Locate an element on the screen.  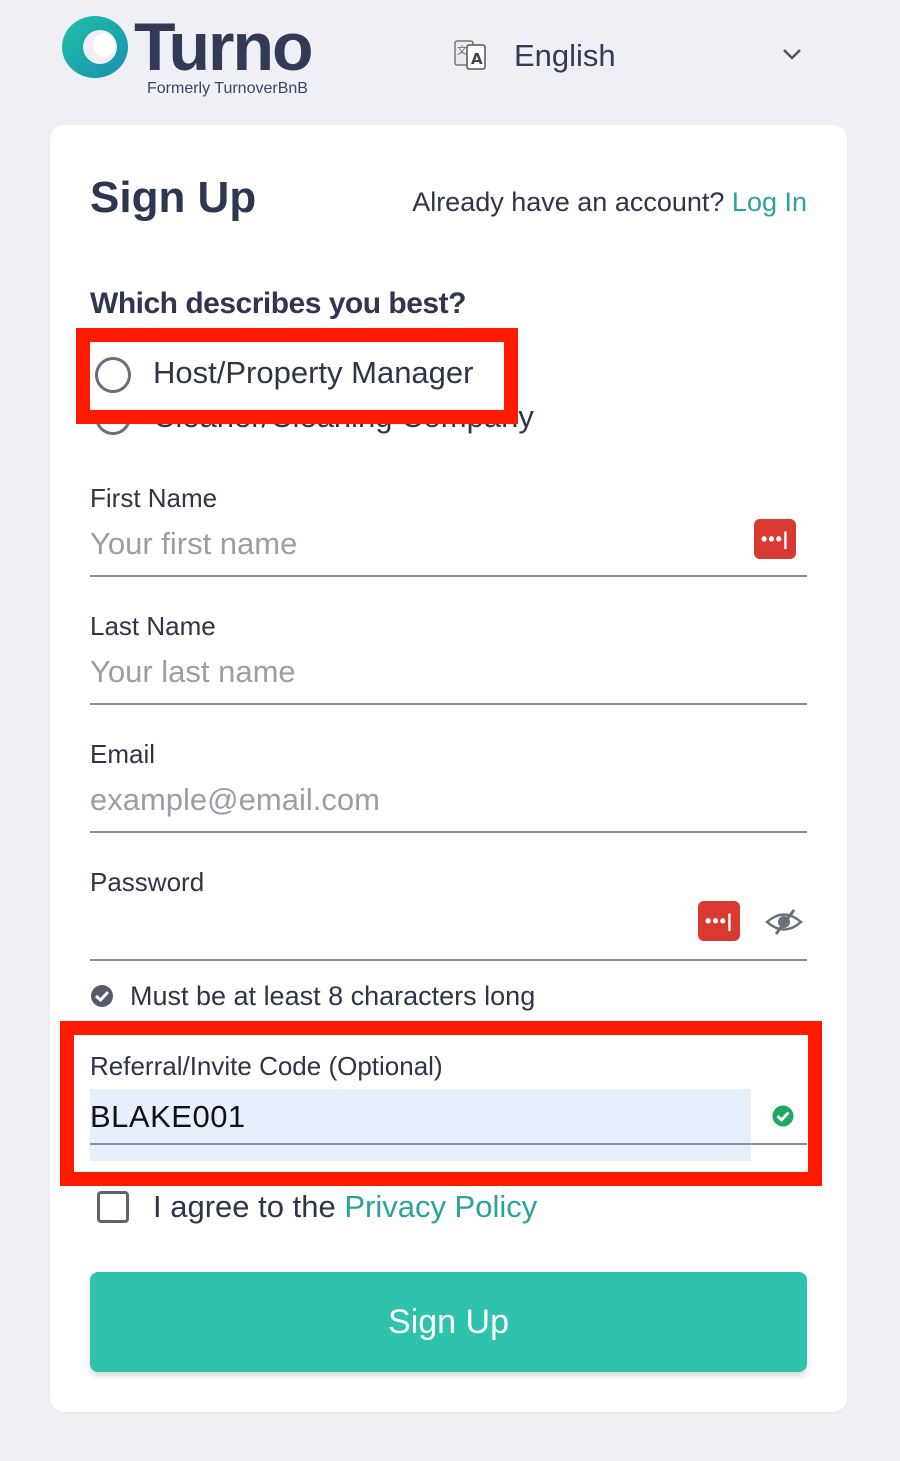
eye-hidden-icon is located at coordinates (784, 922).